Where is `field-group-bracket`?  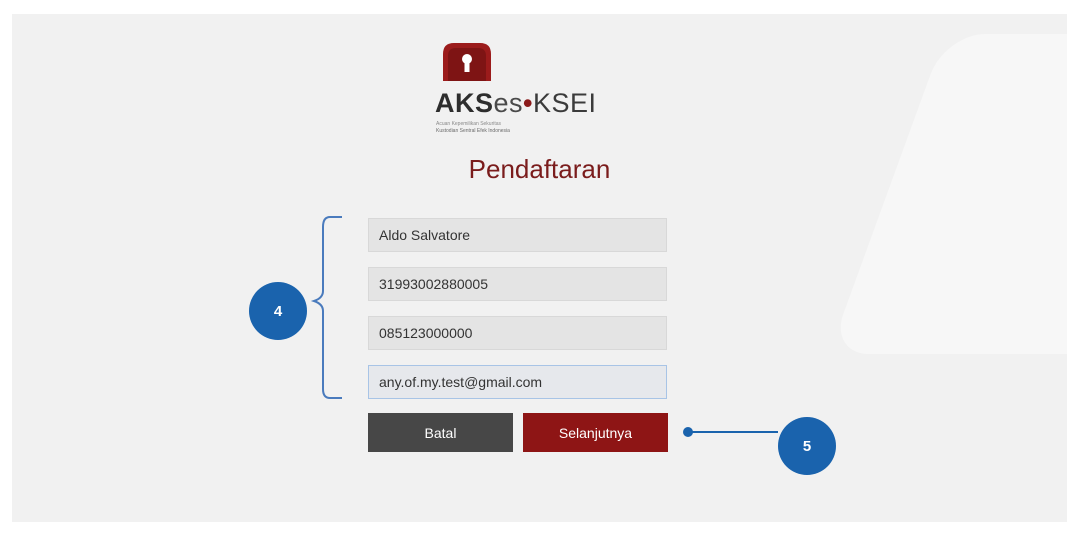
field-group-bracket is located at coordinates (326, 307).